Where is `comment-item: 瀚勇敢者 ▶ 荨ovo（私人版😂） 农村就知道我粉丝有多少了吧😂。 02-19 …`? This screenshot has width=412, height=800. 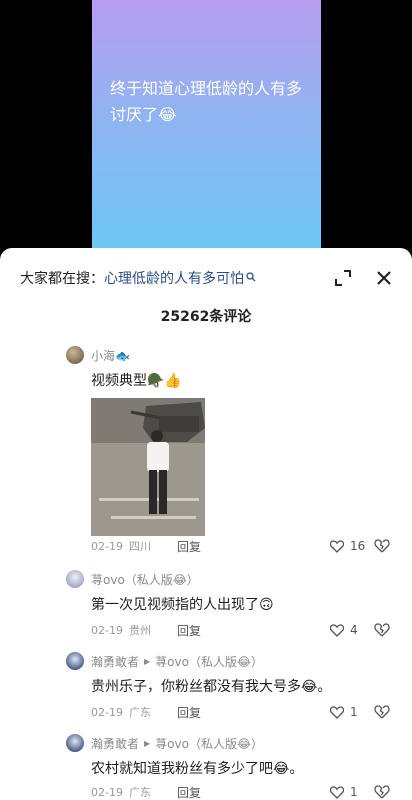
comment-item: 瀚勇敢者 ▶ 荨ovo（私人版😂） 农村就知道我粉丝有多少了吧😂。 02-19 … is located at coordinates (231, 767).